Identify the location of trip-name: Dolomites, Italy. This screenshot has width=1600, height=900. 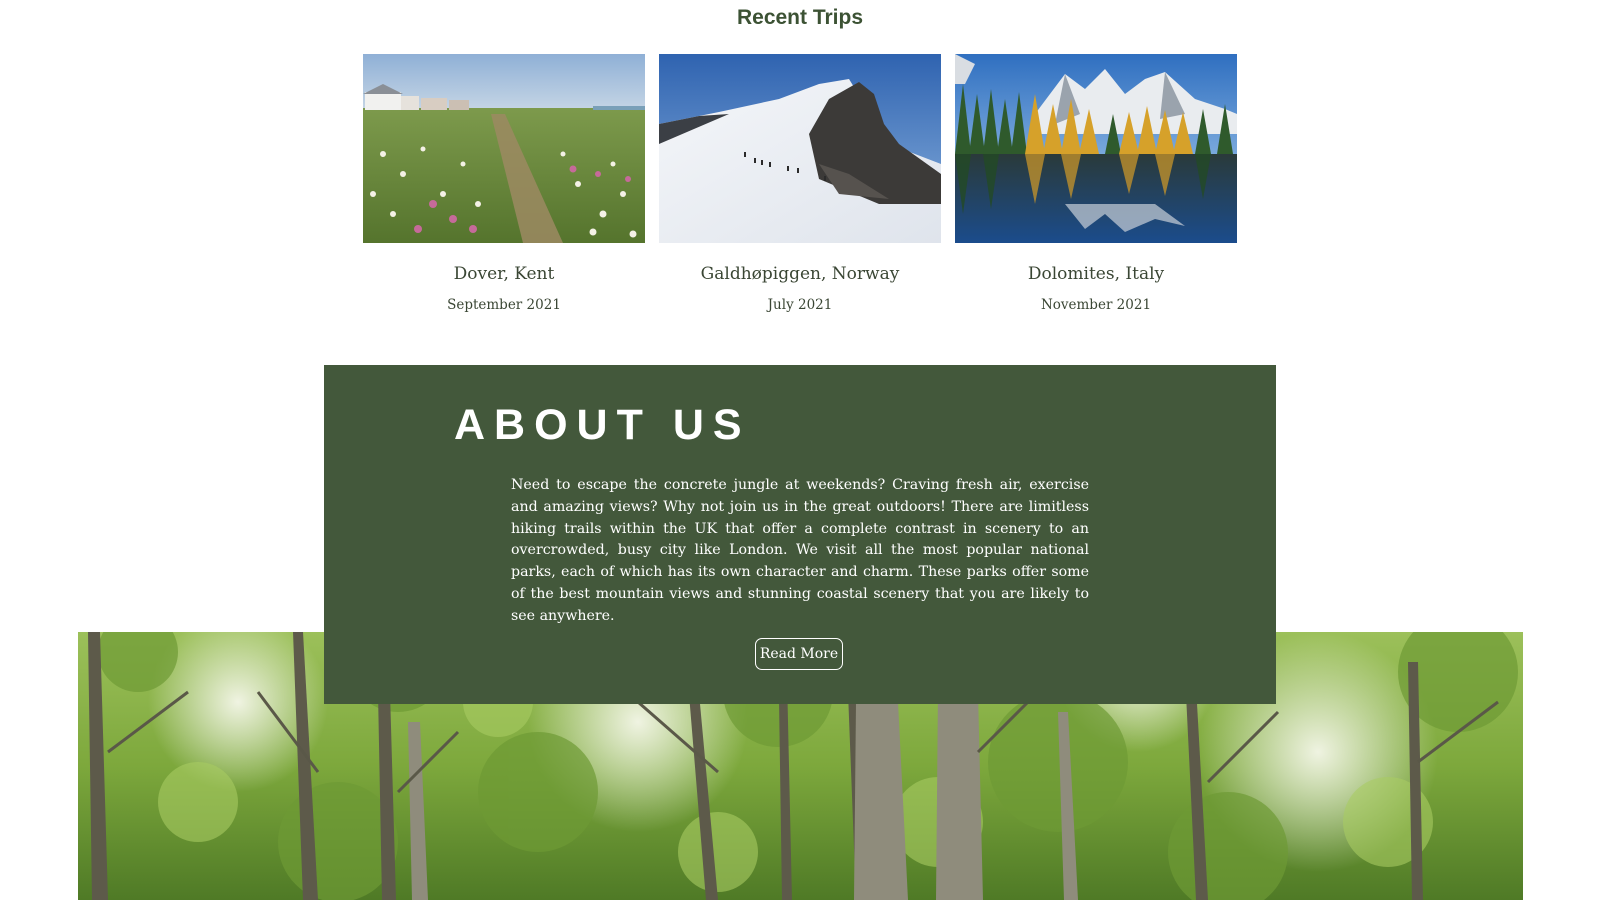
(1096, 274).